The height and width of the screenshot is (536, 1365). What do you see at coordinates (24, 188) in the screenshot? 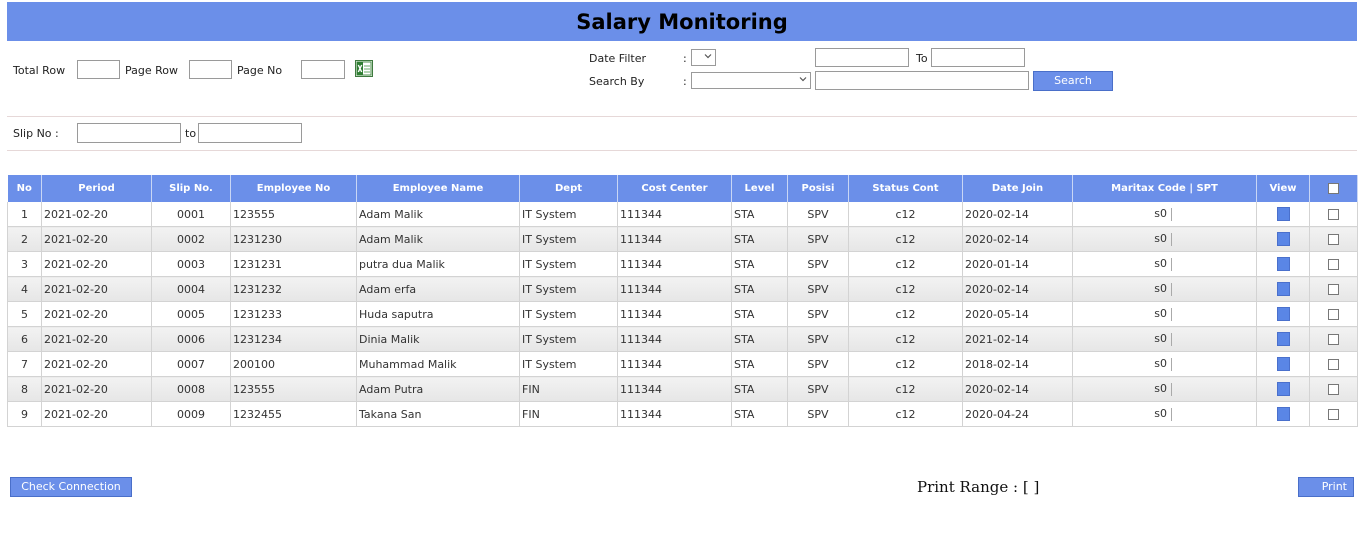
I see `column-header-no: No` at bounding box center [24, 188].